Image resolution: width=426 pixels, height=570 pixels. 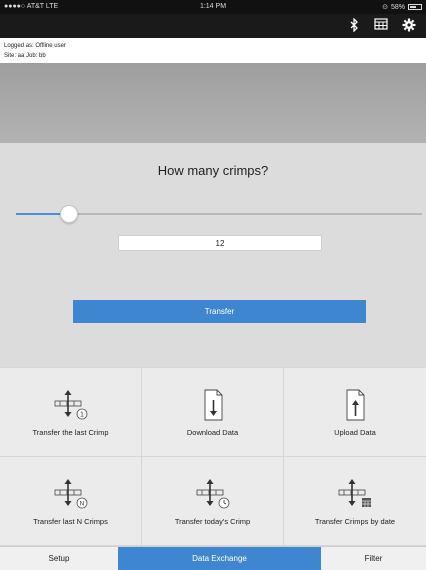 What do you see at coordinates (212, 494) in the screenshot?
I see `transfer-today-icon` at bounding box center [212, 494].